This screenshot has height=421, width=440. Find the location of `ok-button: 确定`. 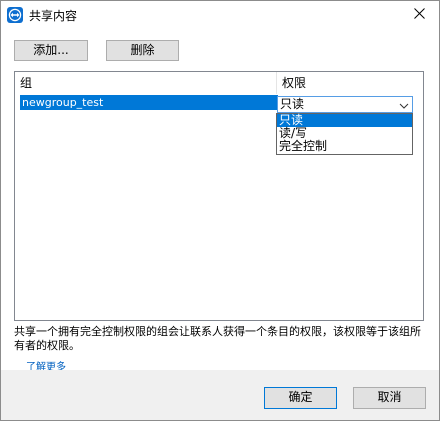

ok-button: 确定 is located at coordinates (300, 398).